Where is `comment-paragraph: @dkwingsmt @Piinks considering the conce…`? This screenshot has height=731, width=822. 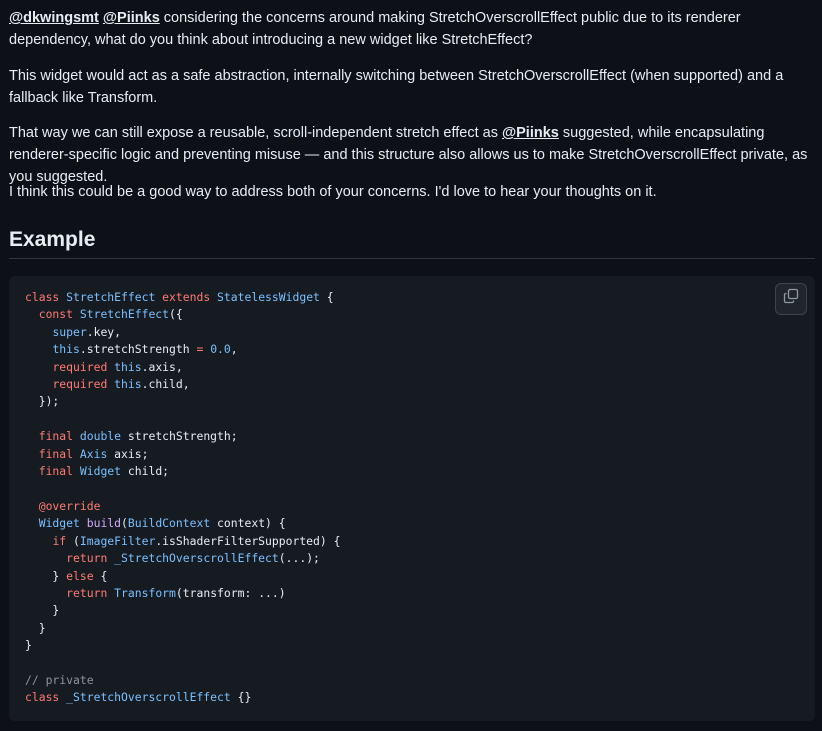
comment-paragraph: @dkwingsmt @Piinks considering the conce… is located at coordinates (415, 29).